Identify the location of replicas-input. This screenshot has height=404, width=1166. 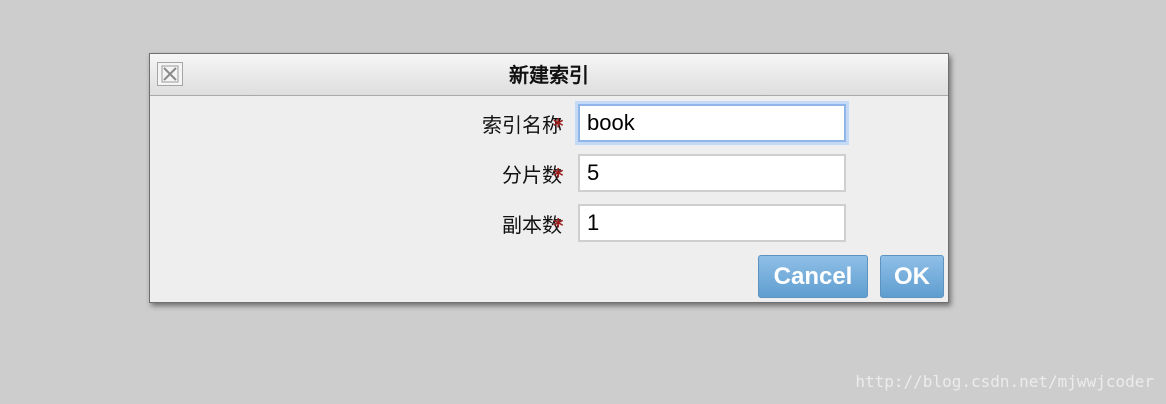
(712, 223).